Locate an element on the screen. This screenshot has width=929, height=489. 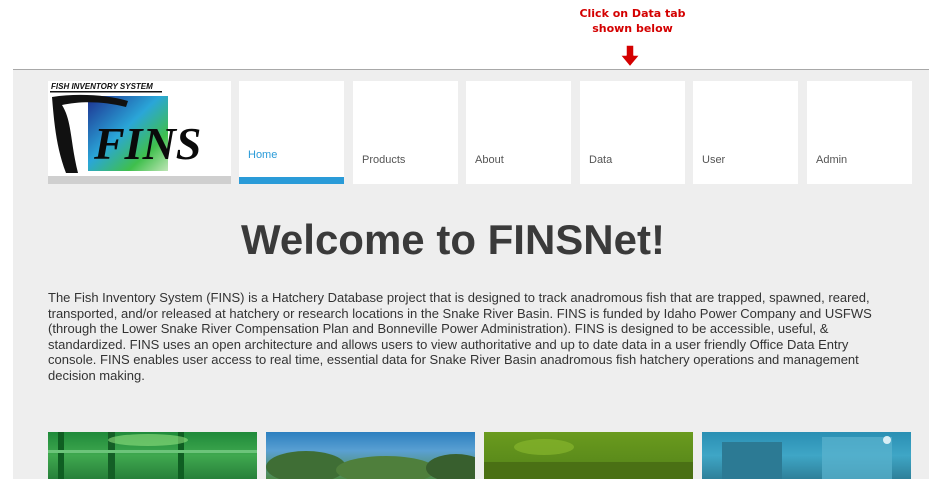
tab-home: Home is located at coordinates (291, 132).